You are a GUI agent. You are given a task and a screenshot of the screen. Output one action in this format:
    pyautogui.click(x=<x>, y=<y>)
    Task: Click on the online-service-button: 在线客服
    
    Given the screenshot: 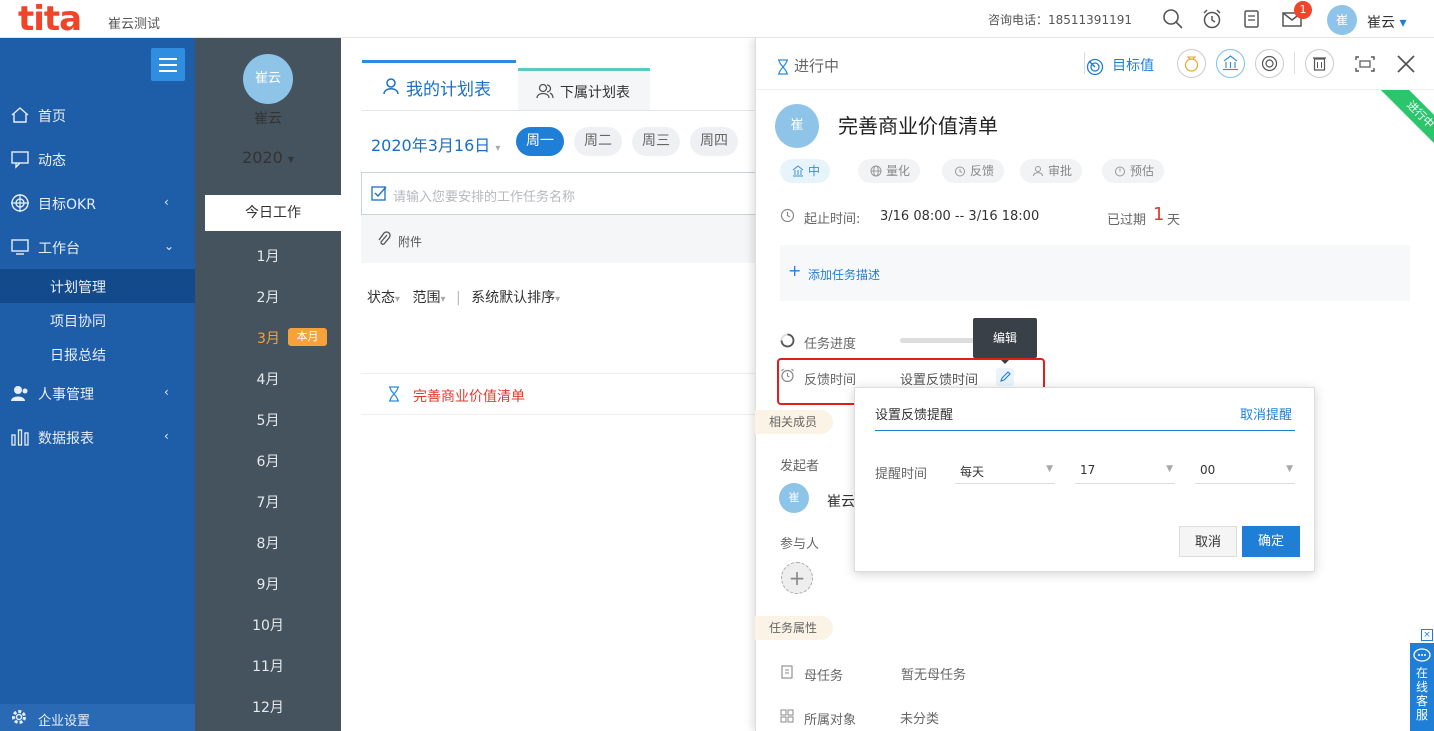 What is the action you would take?
    pyautogui.click(x=1422, y=687)
    